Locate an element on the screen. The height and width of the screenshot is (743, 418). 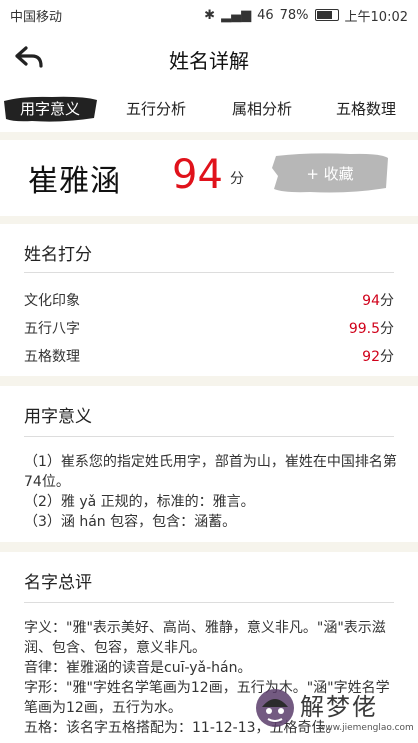
meaning-line: （1）崔系您的指定姓氏用字，部首为山，崔姓在中国排名第74位。 is located at coordinates (210, 472).